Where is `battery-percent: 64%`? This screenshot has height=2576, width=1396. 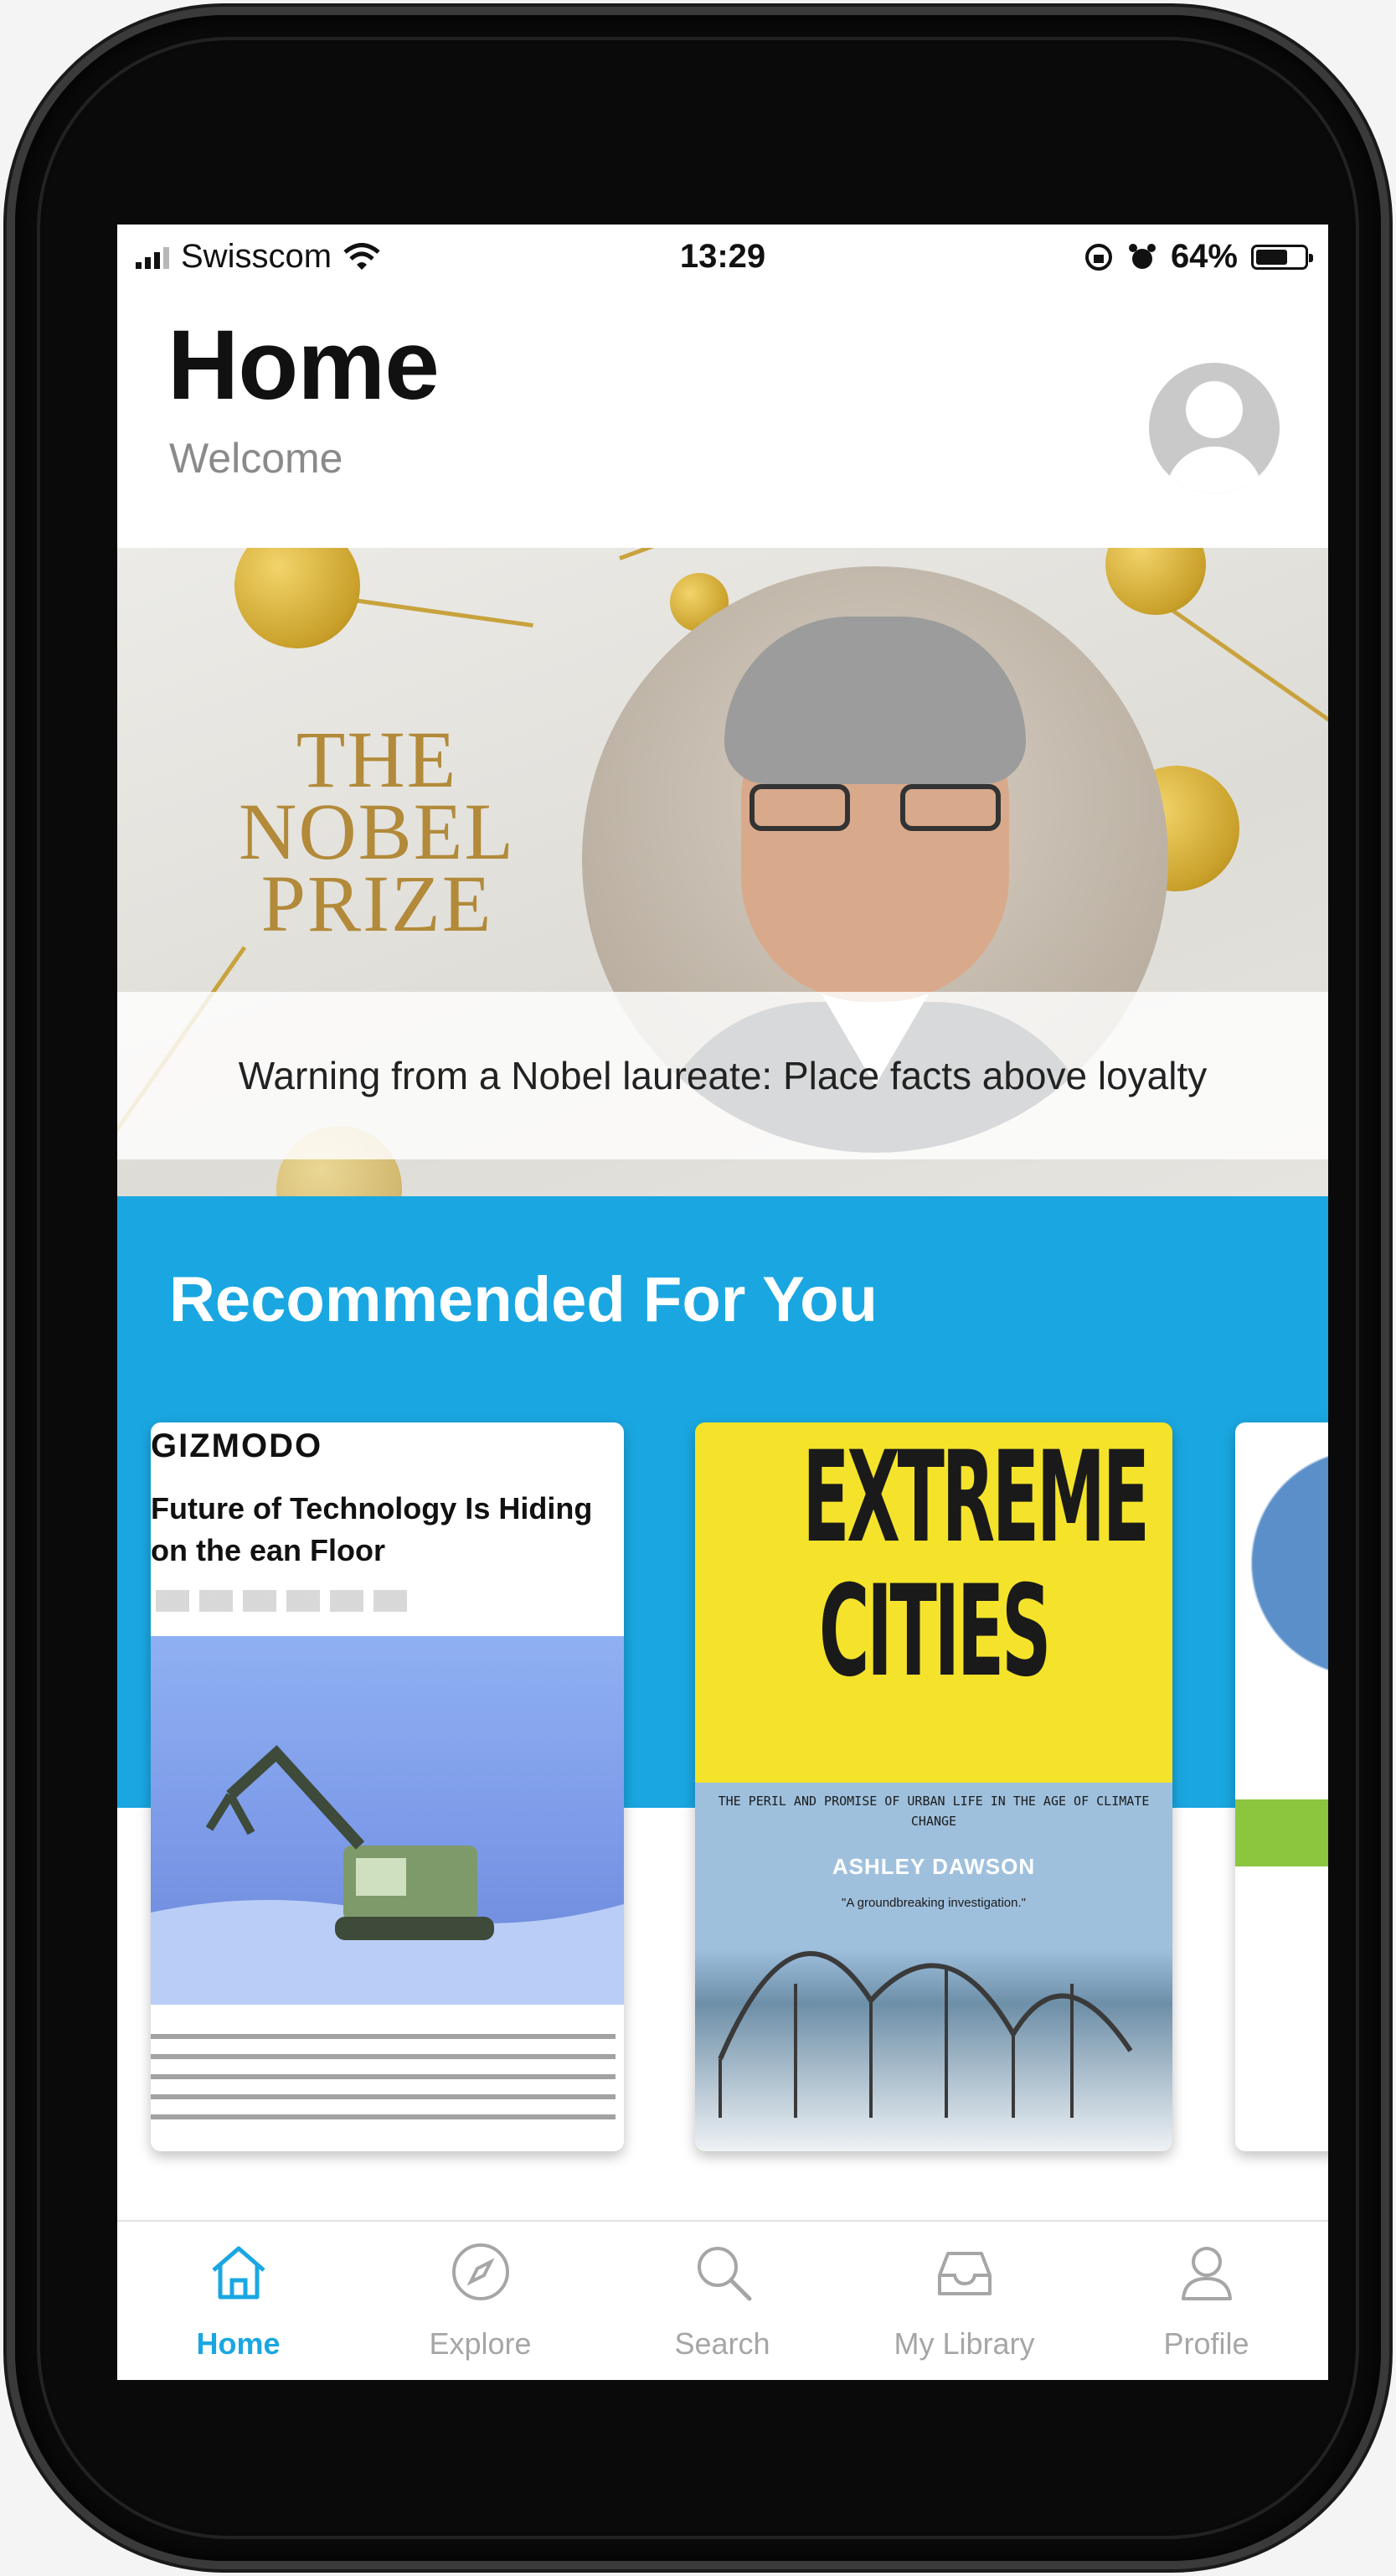 battery-percent: 64% is located at coordinates (1204, 256).